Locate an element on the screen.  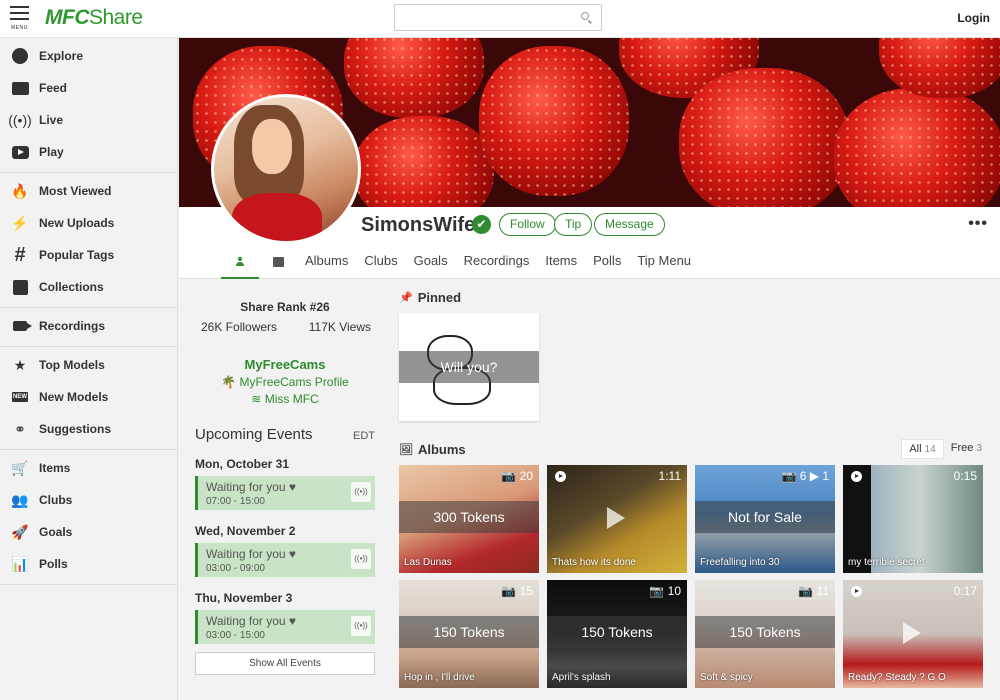
hamburger-line is located at coordinates (19, 13).